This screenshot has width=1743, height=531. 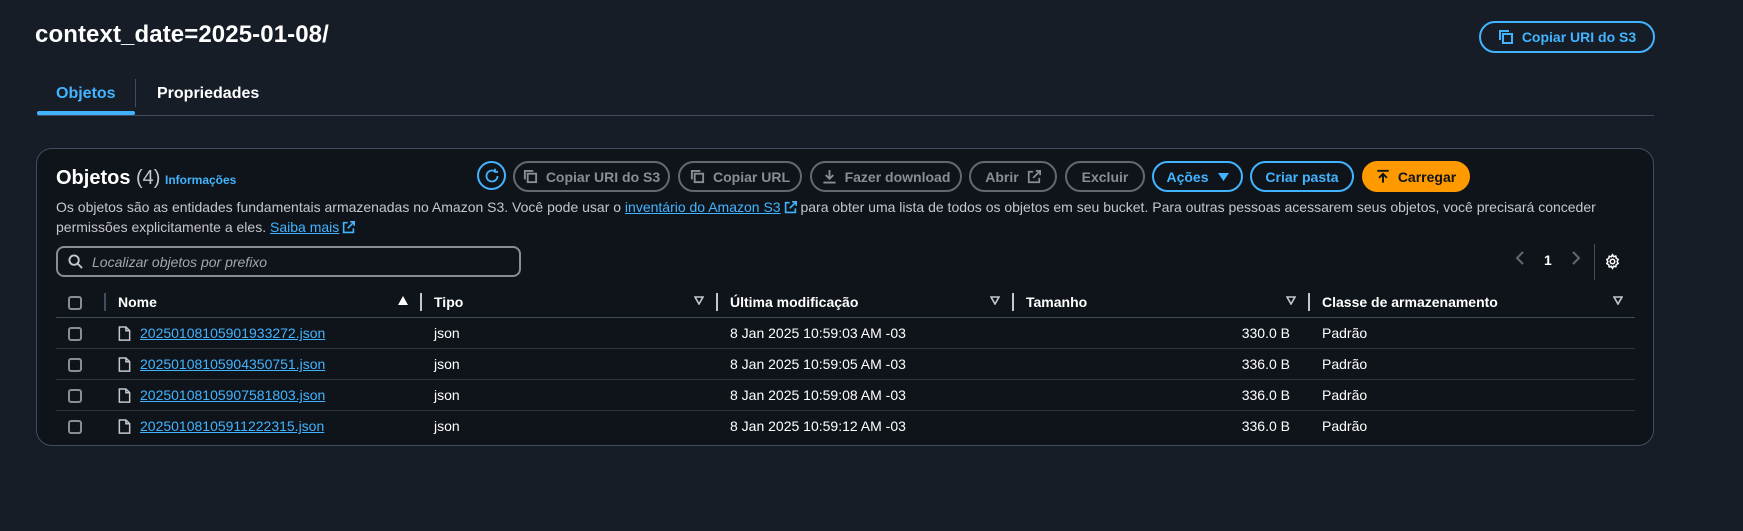 What do you see at coordinates (1427, 176) in the screenshot?
I see `upload-label: Carregar` at bounding box center [1427, 176].